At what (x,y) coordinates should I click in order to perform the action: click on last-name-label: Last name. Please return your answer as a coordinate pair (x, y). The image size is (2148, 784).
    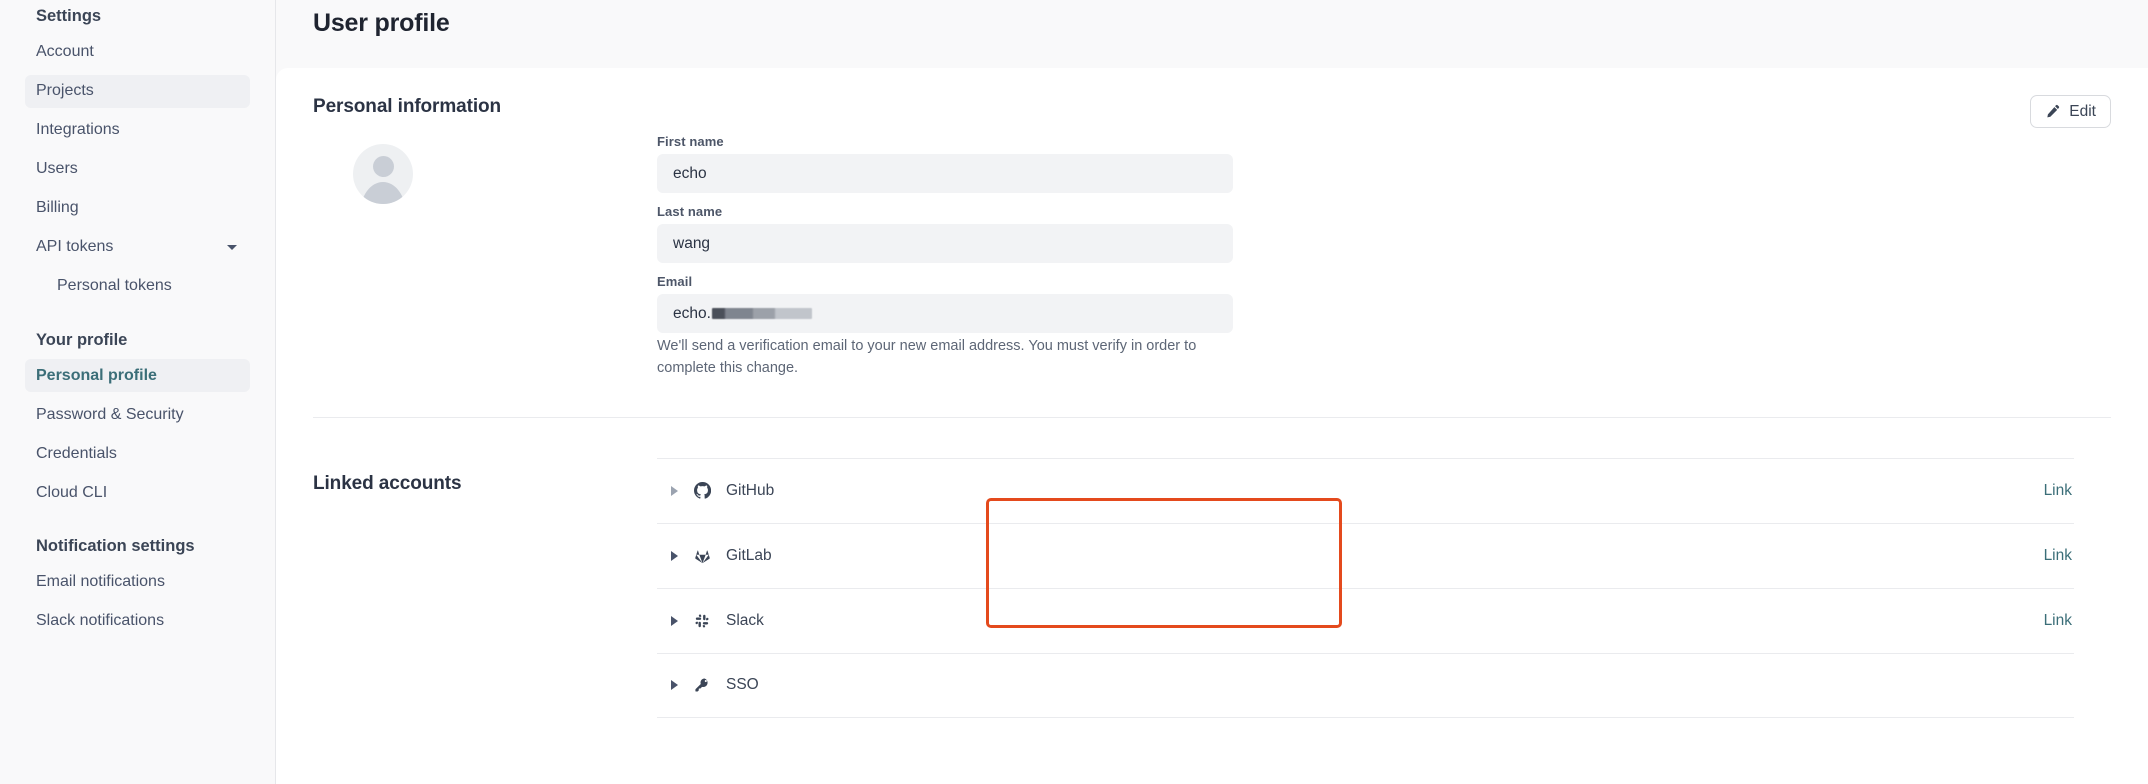
    Looking at the image, I should click on (690, 211).